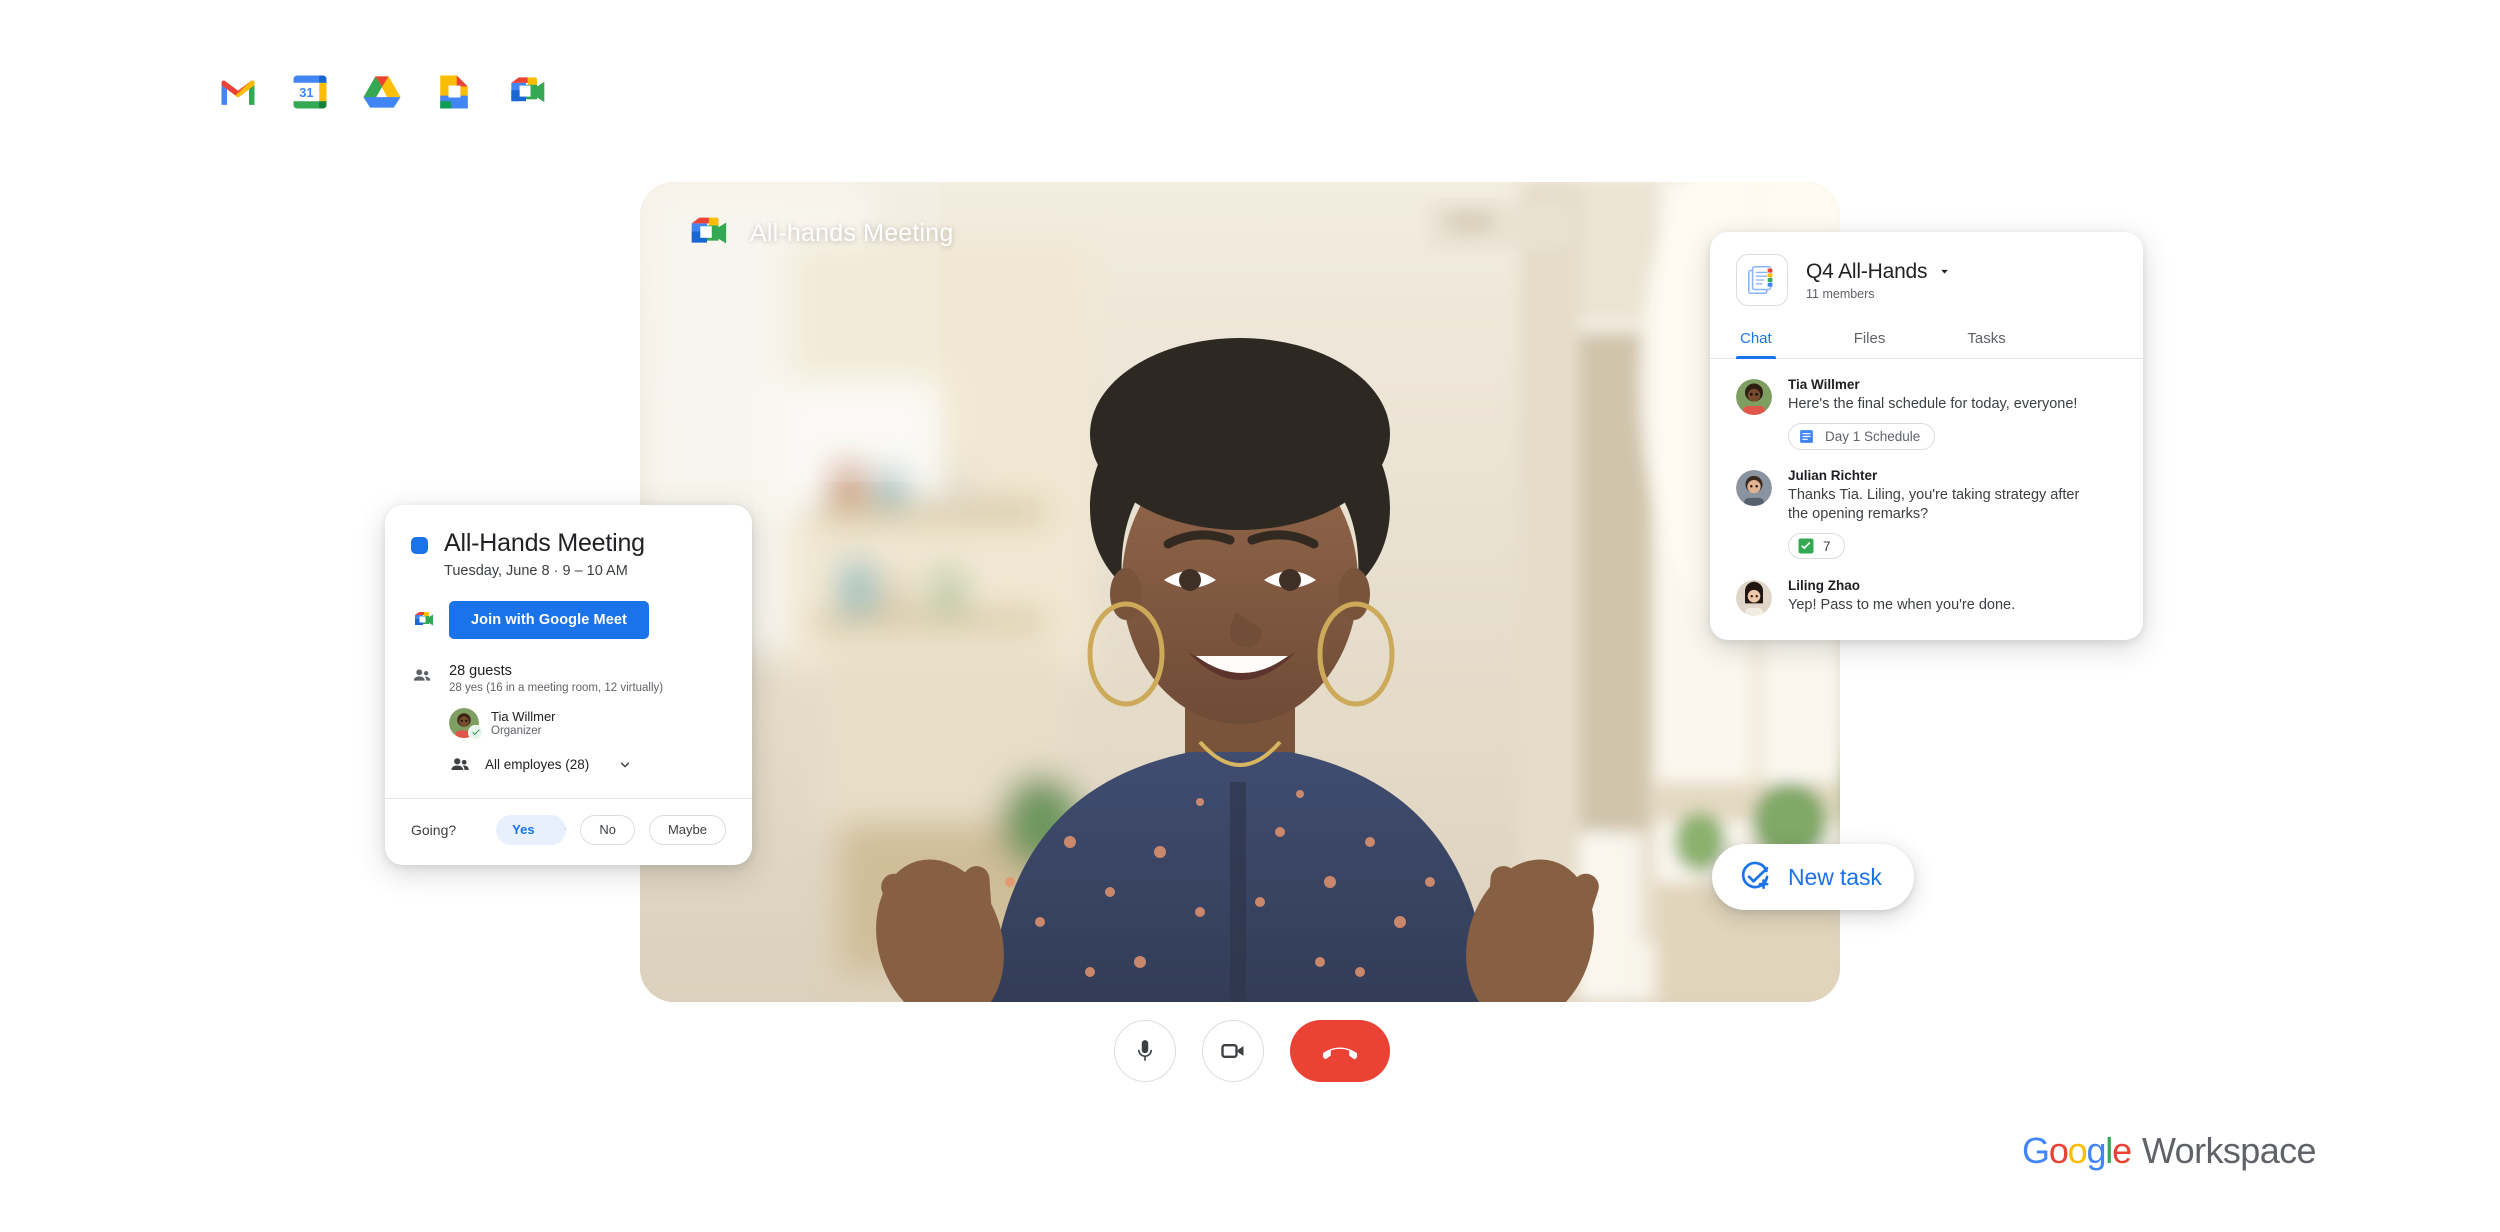 The width and height of the screenshot is (2500, 1232). What do you see at coordinates (1806, 546) in the screenshot?
I see `green-check-emoji-icon` at bounding box center [1806, 546].